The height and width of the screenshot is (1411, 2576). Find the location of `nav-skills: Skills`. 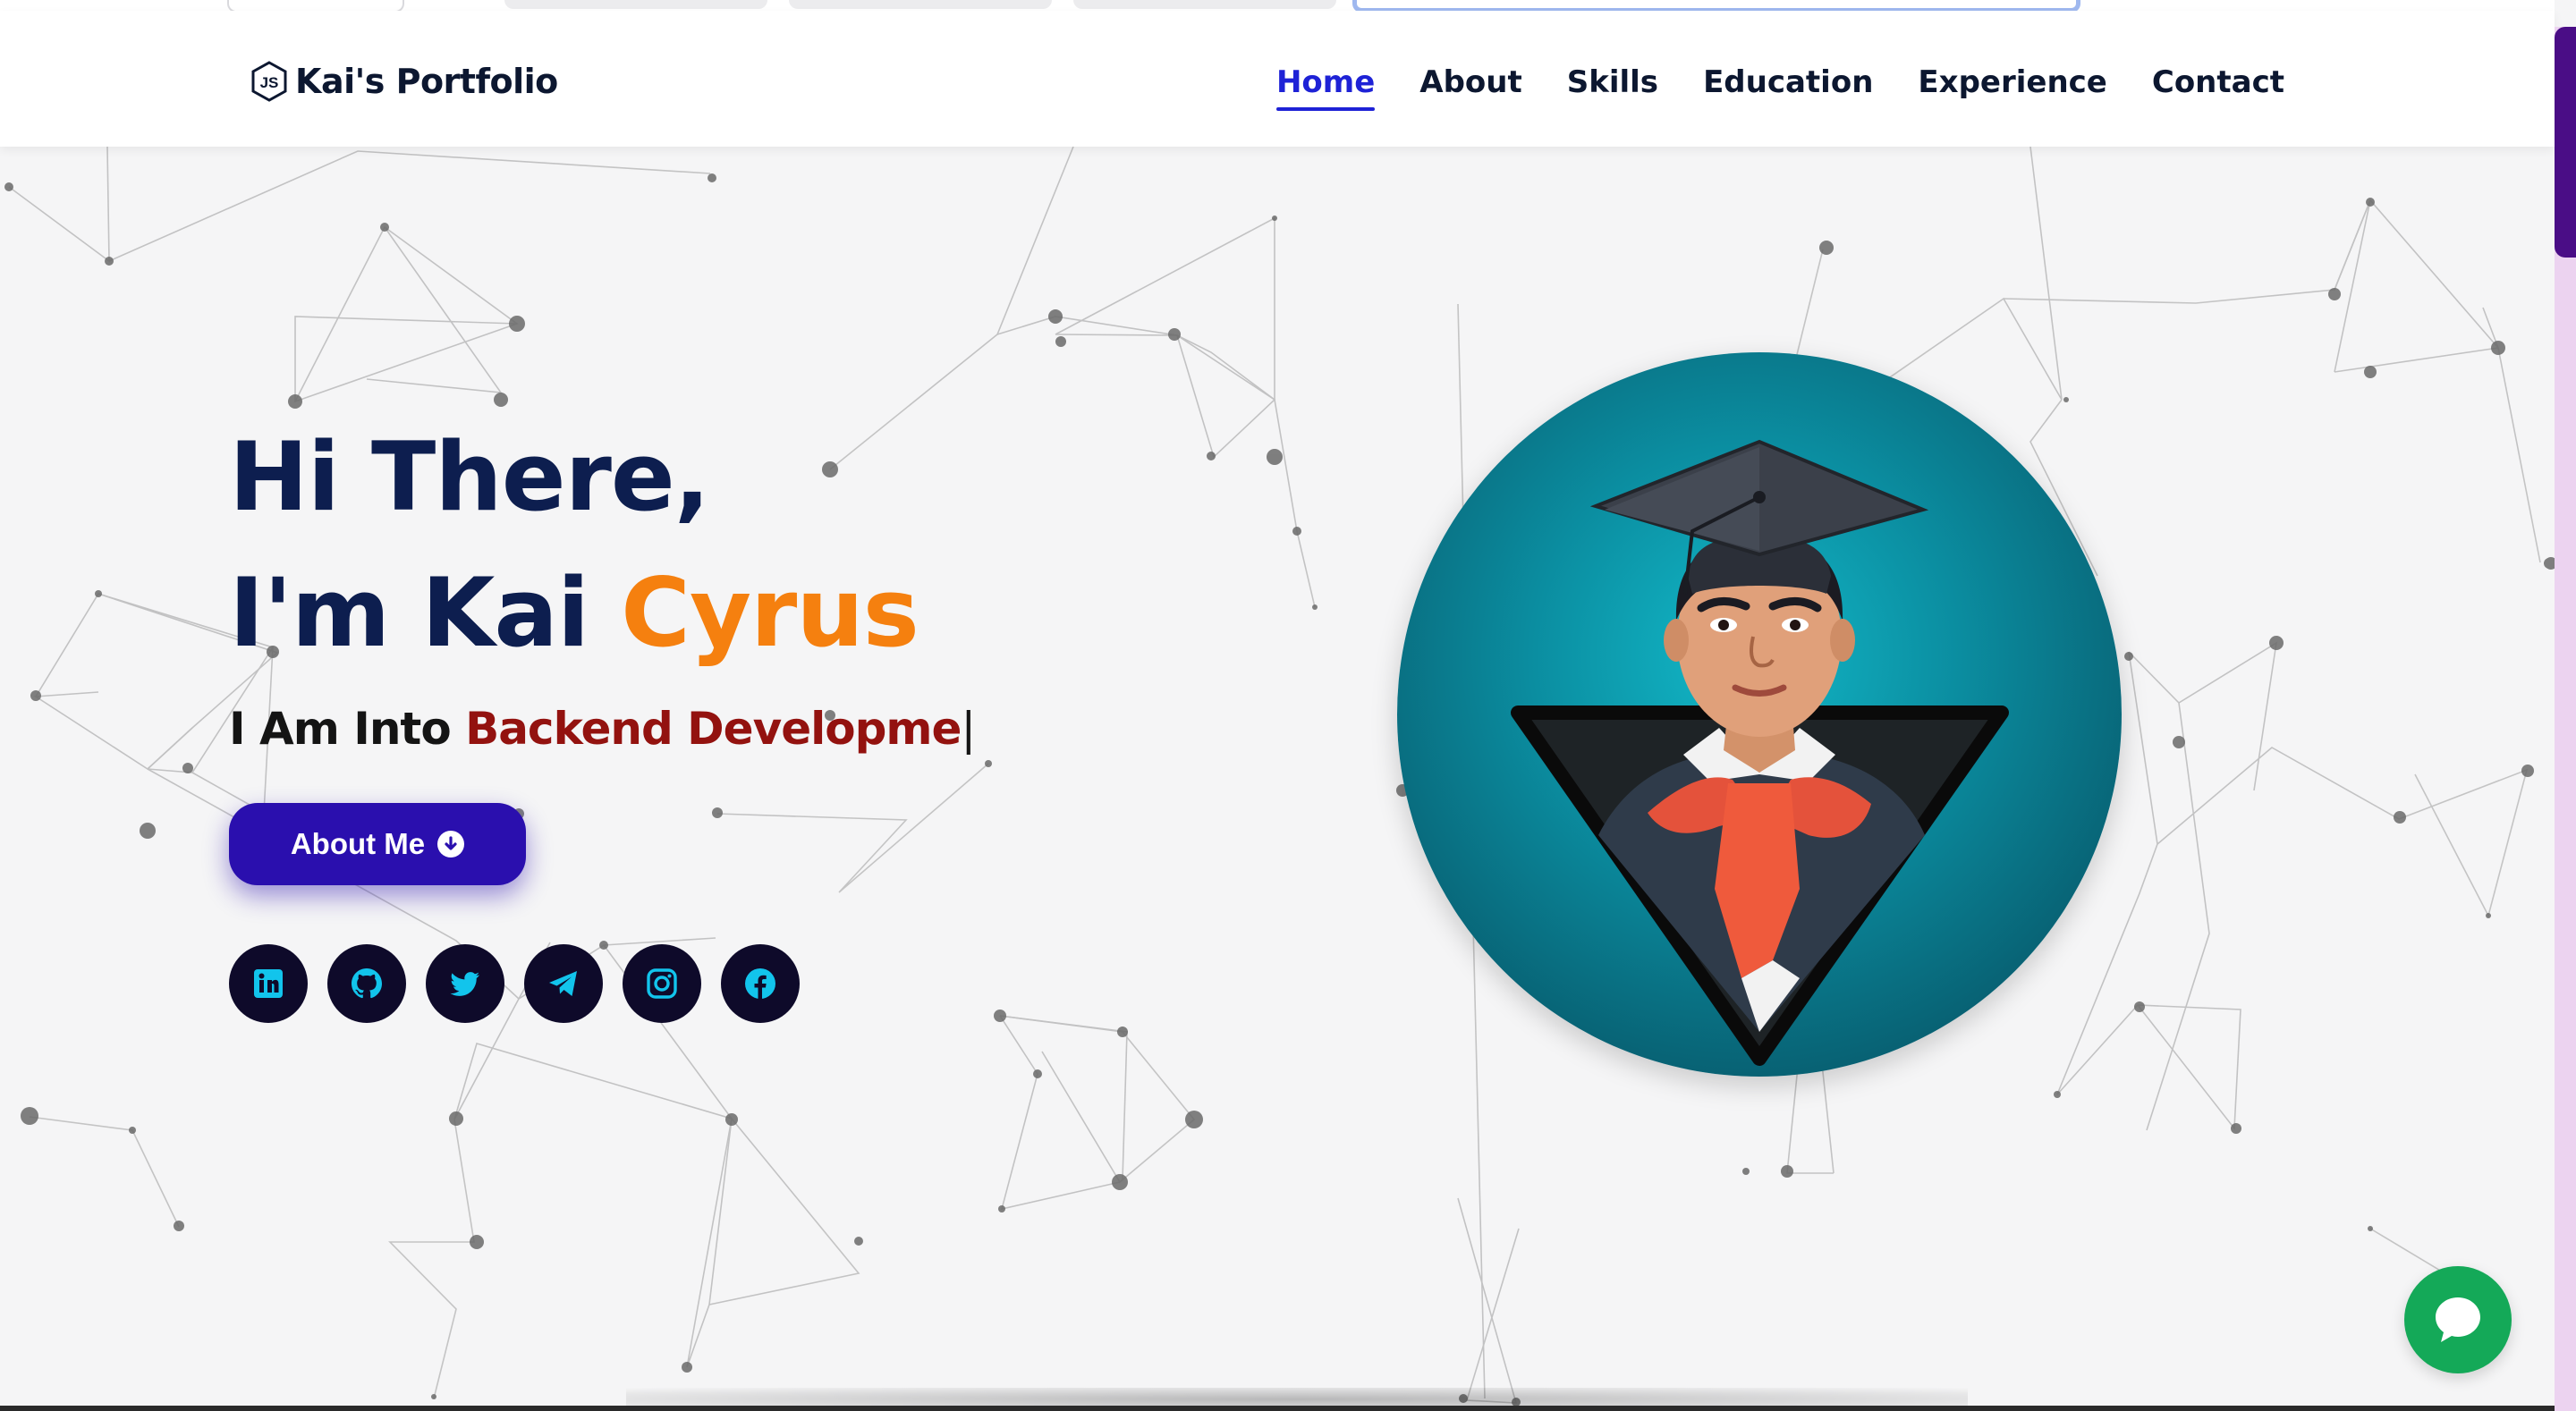

nav-skills: Skills is located at coordinates (1612, 87).